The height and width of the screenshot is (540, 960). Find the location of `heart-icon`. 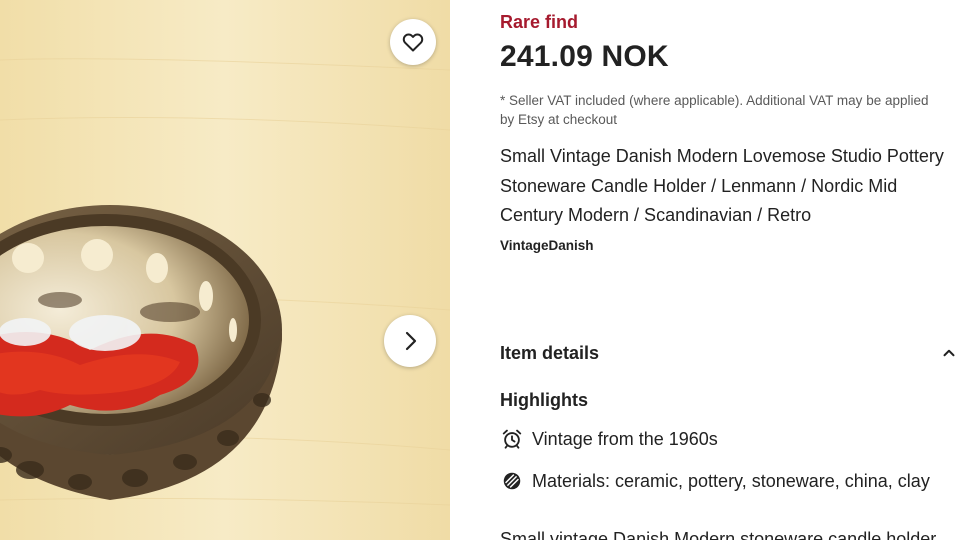

heart-icon is located at coordinates (413, 42).